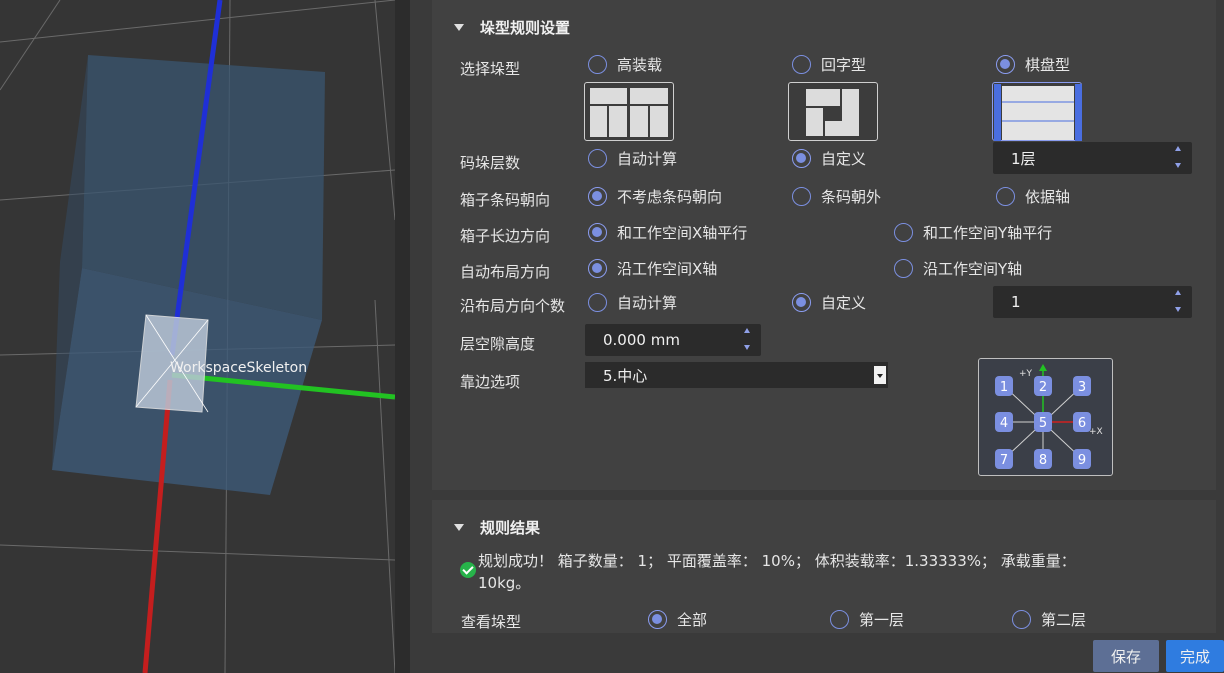  I want to click on svg-text: 5, so click(1043, 423).